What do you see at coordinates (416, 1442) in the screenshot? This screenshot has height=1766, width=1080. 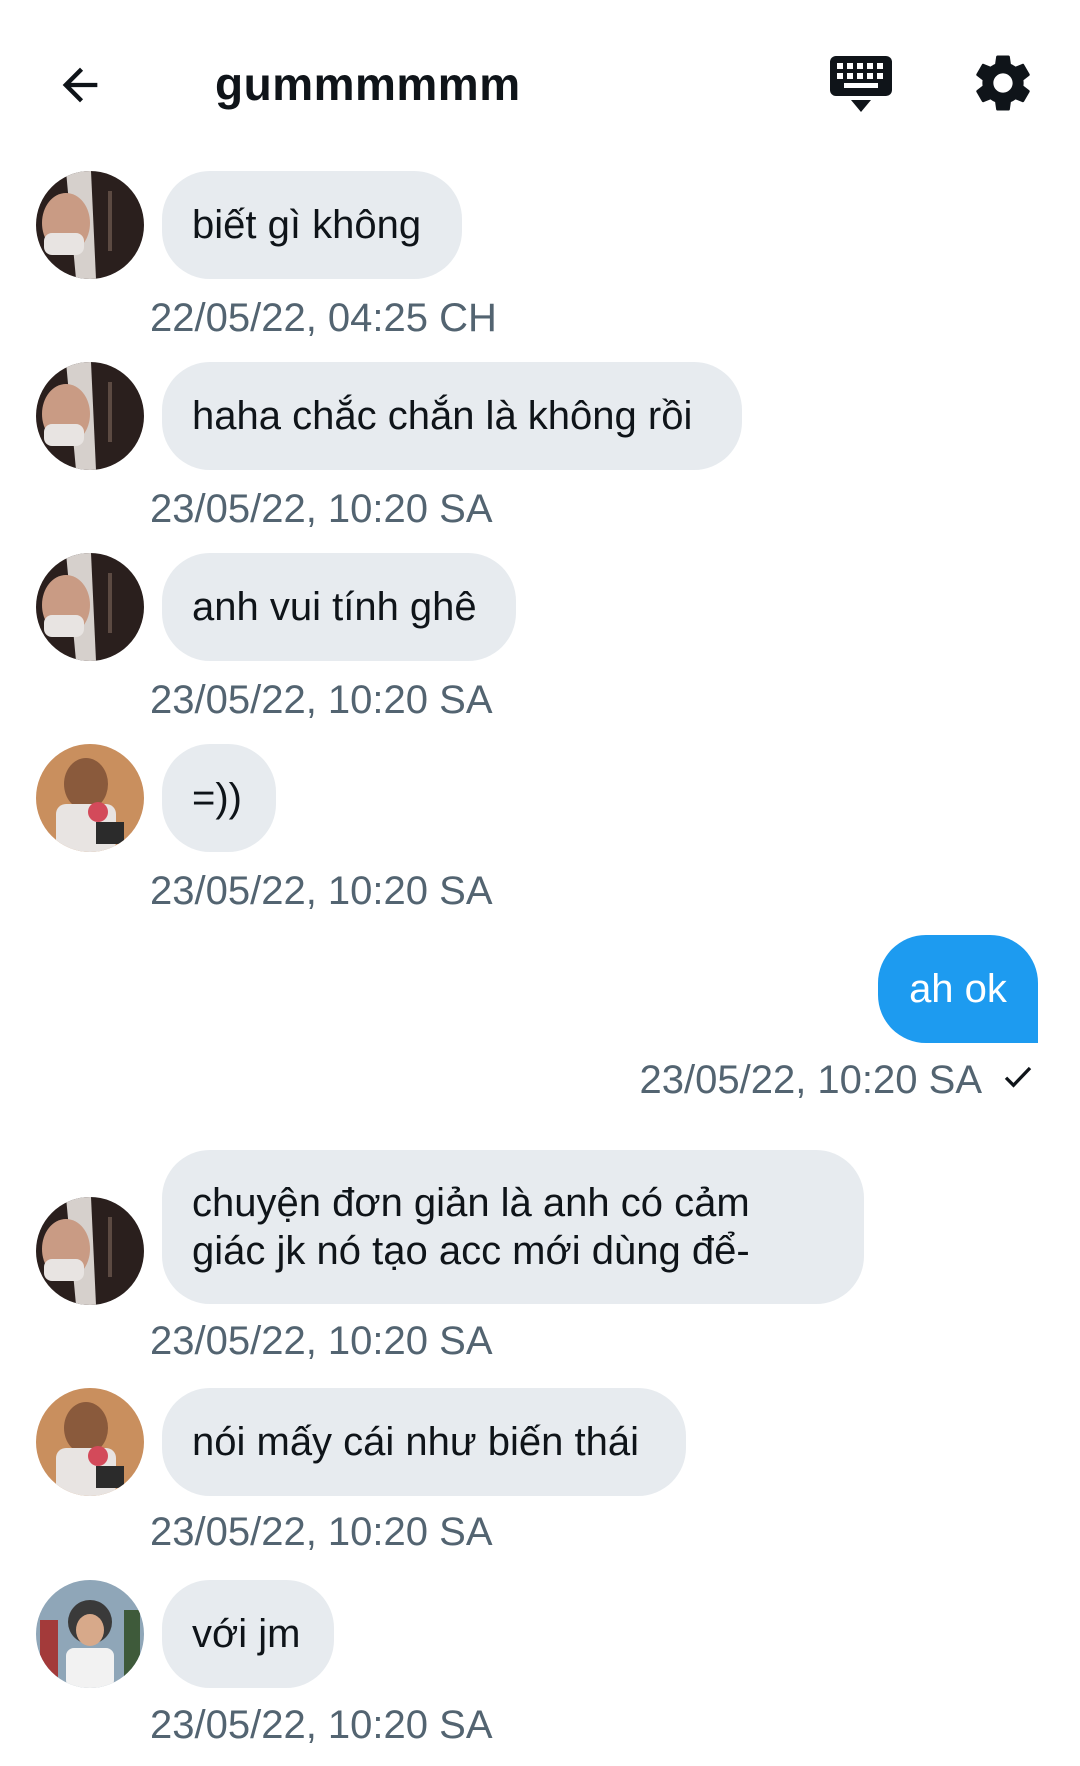 I see `message-text: nói mấy cái như biến thái` at bounding box center [416, 1442].